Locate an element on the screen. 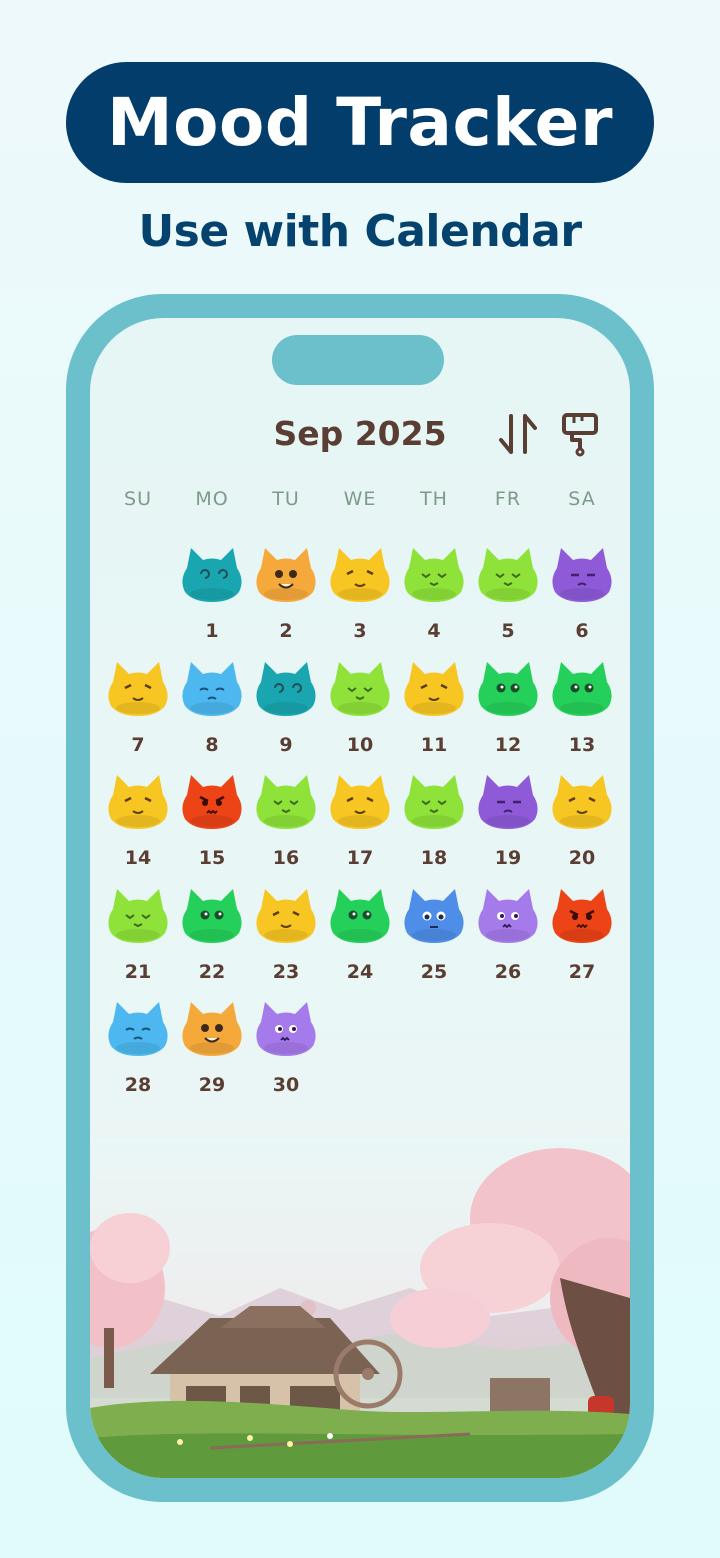  day-number: 1 is located at coordinates (212, 631).